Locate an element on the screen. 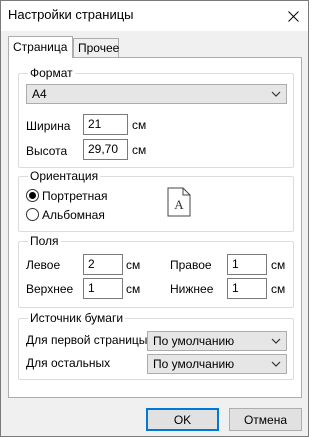  height-input: 29,70 is located at coordinates (105, 149).